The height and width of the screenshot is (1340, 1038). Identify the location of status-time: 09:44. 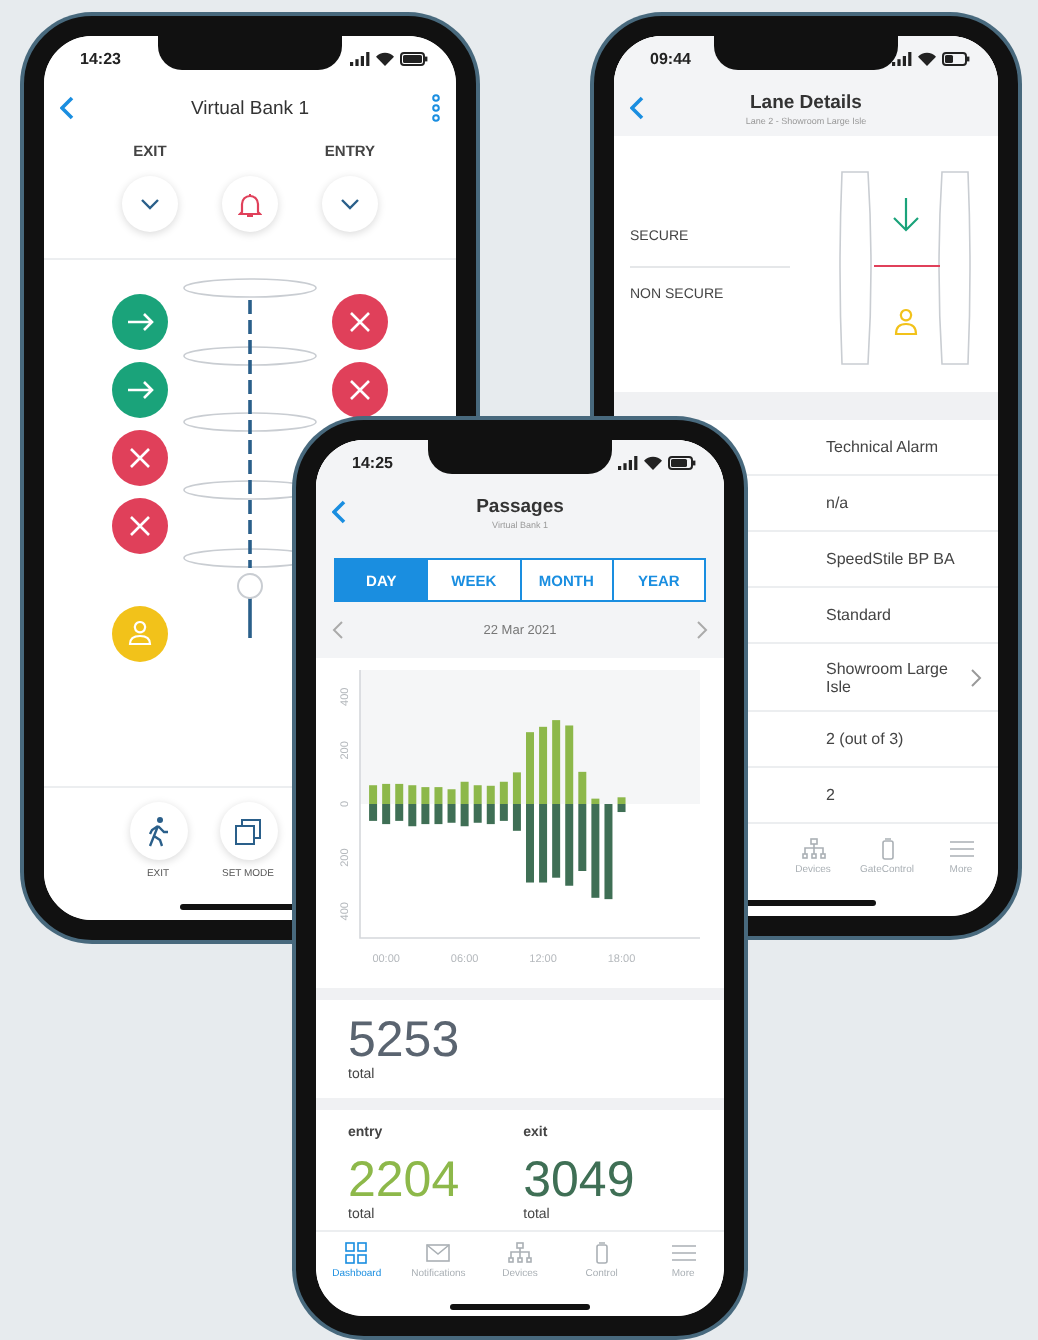
(670, 58).